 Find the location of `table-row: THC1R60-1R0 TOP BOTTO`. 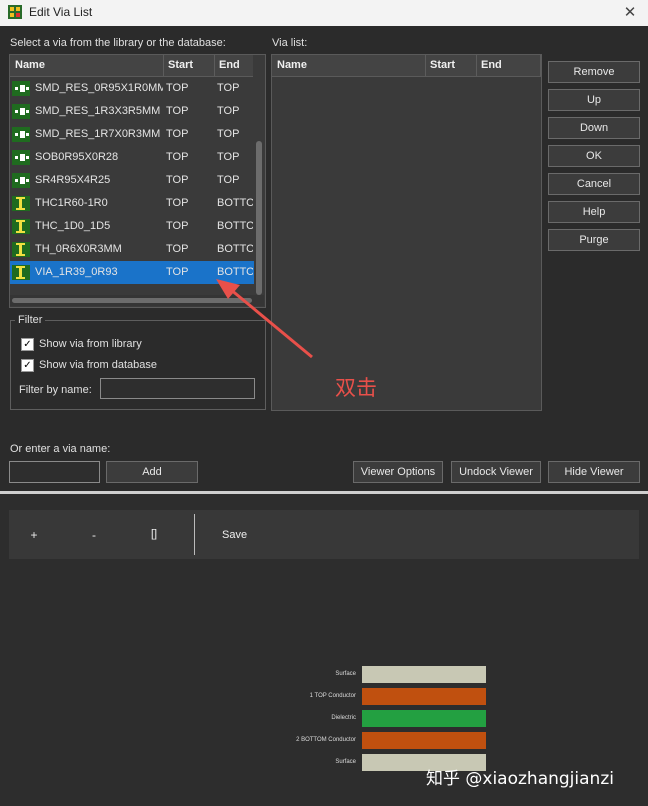

table-row: THC1R60-1R0 TOP BOTTO is located at coordinates (132, 203).